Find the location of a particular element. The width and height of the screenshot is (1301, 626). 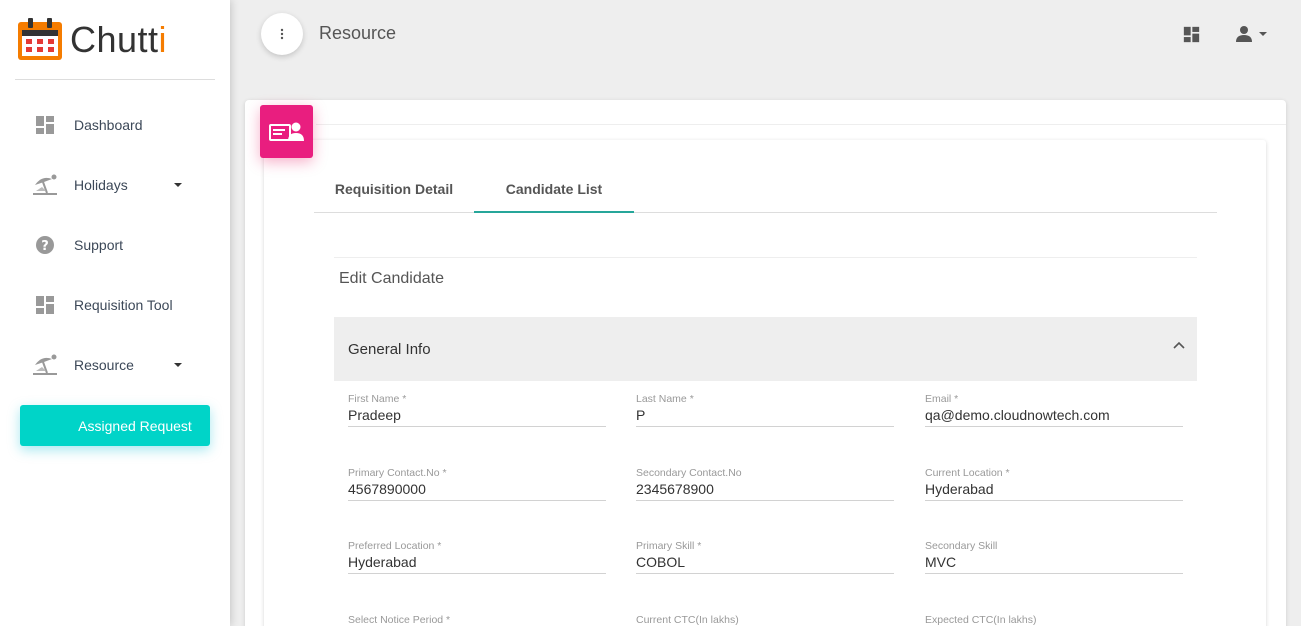

card-header-divider is located at coordinates (801, 124).